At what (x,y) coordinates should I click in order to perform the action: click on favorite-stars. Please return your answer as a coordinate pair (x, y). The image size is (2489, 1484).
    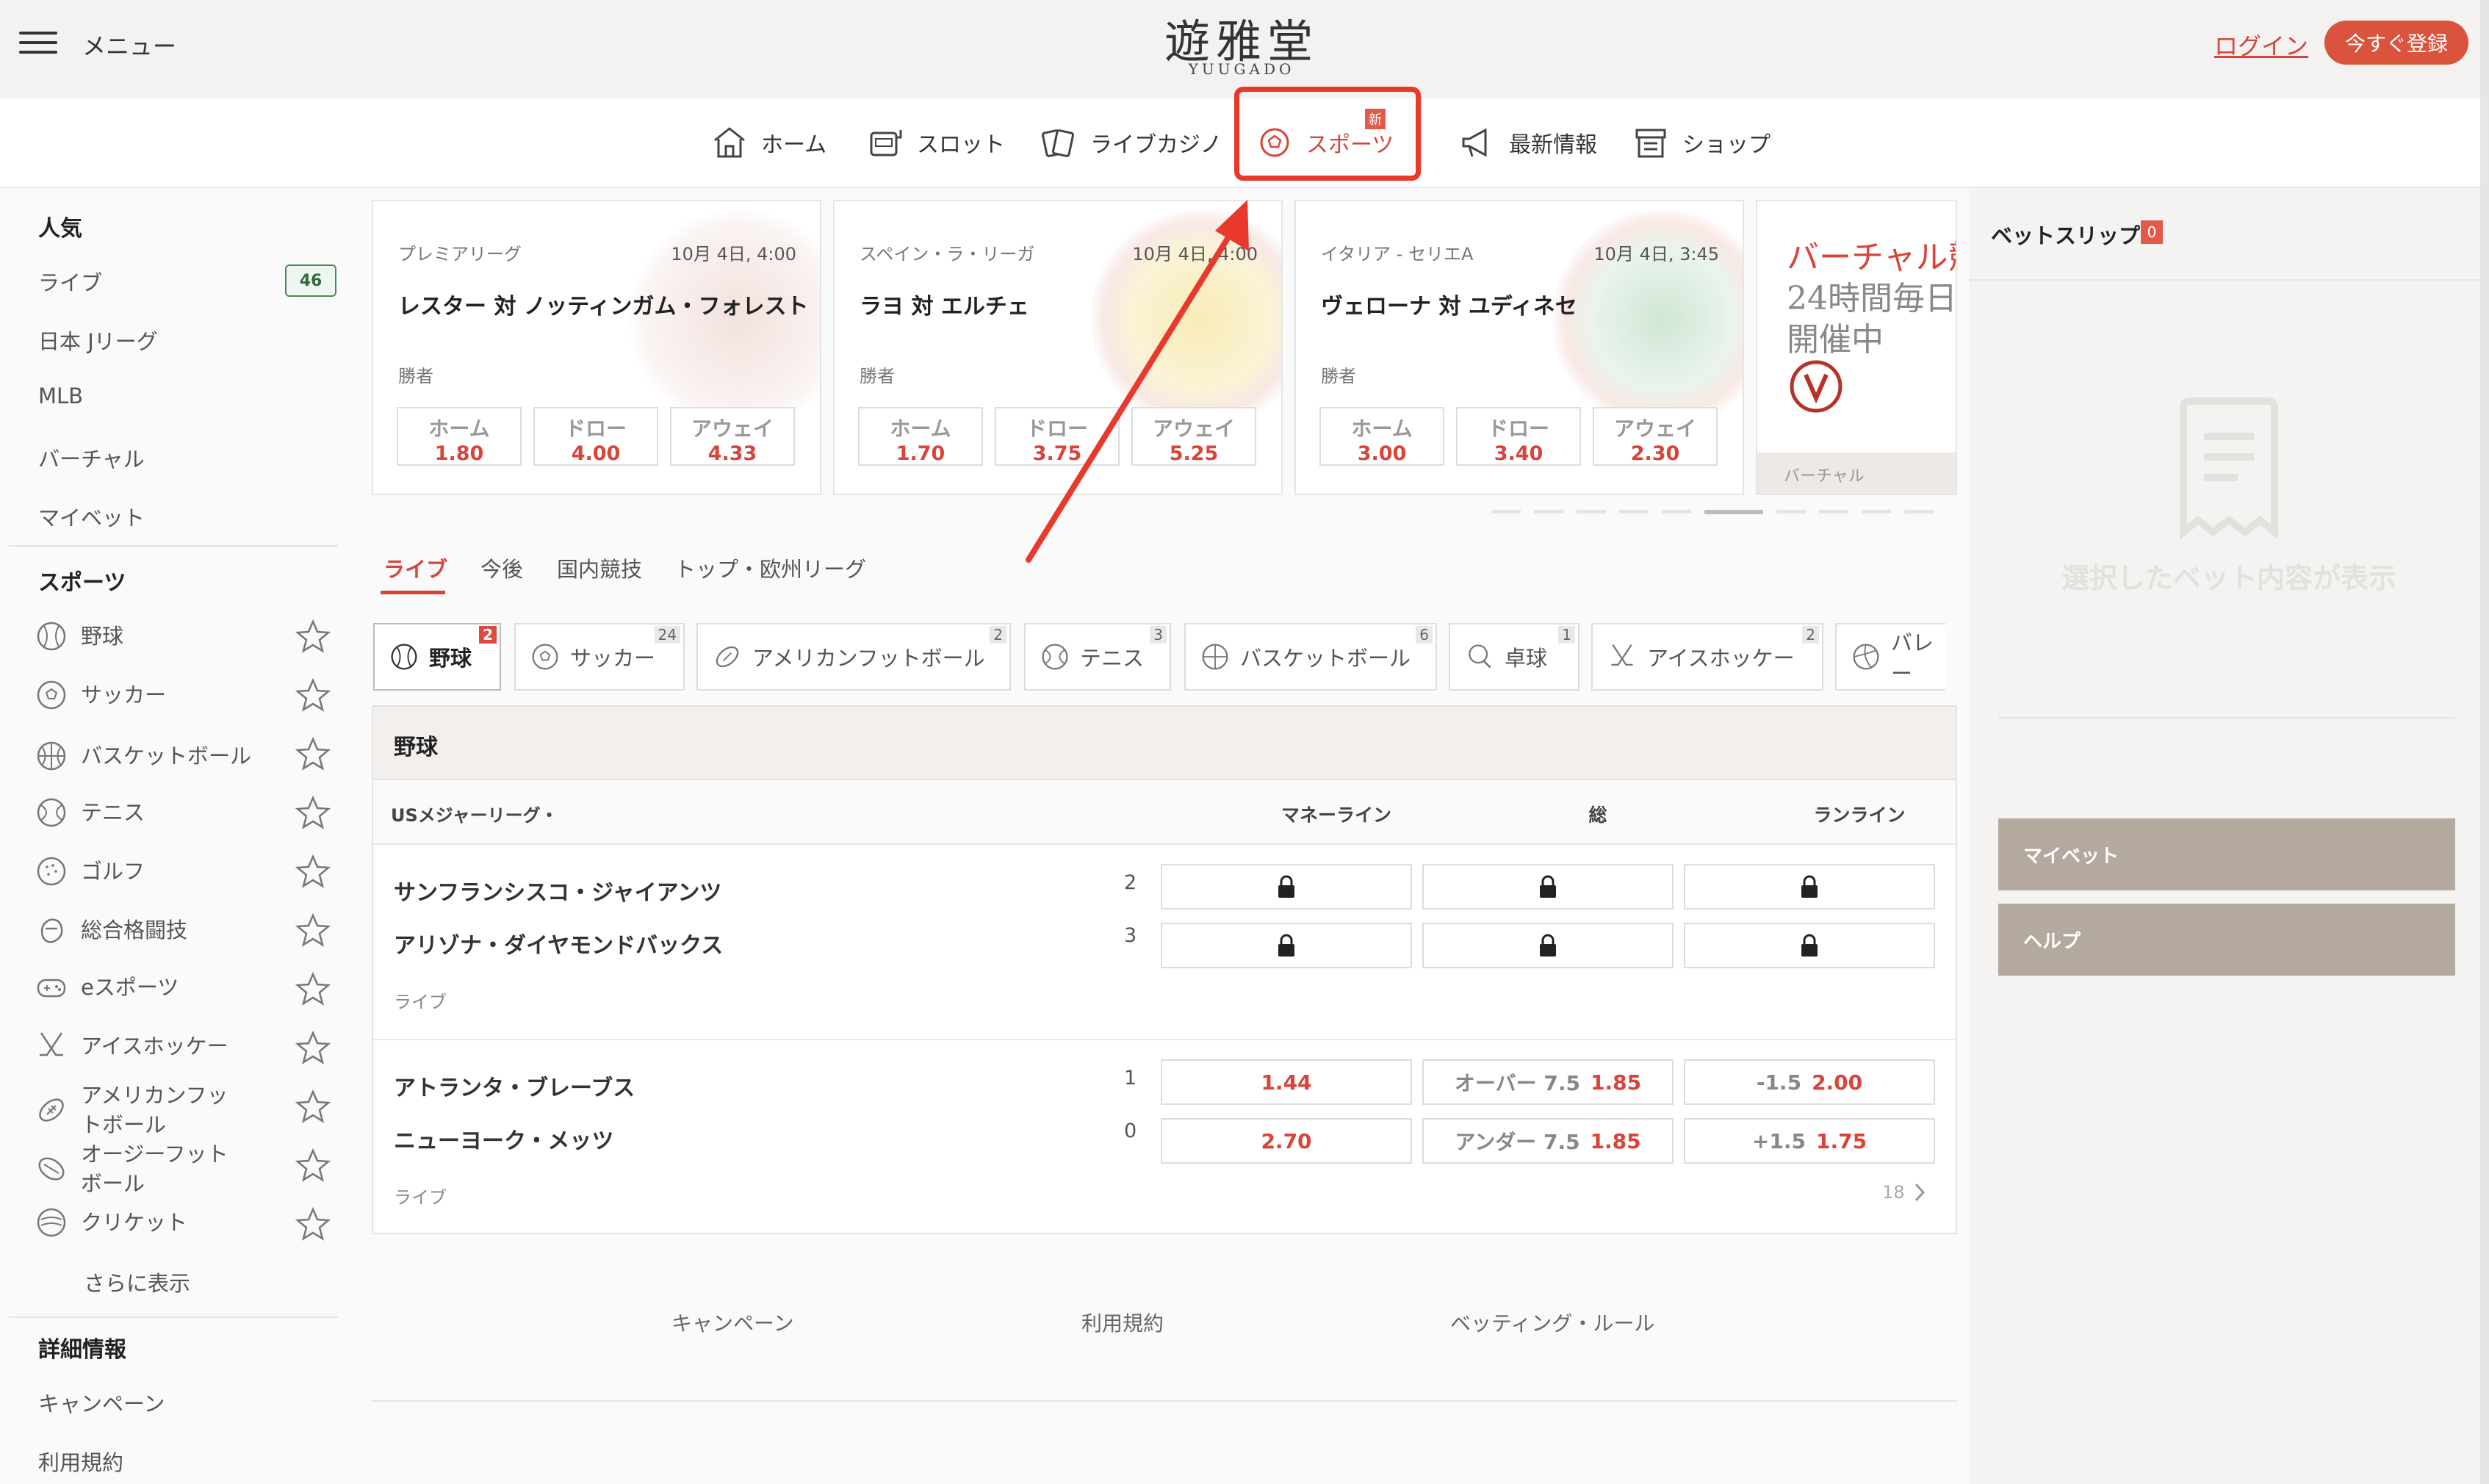
    Looking at the image, I should click on (313, 941).